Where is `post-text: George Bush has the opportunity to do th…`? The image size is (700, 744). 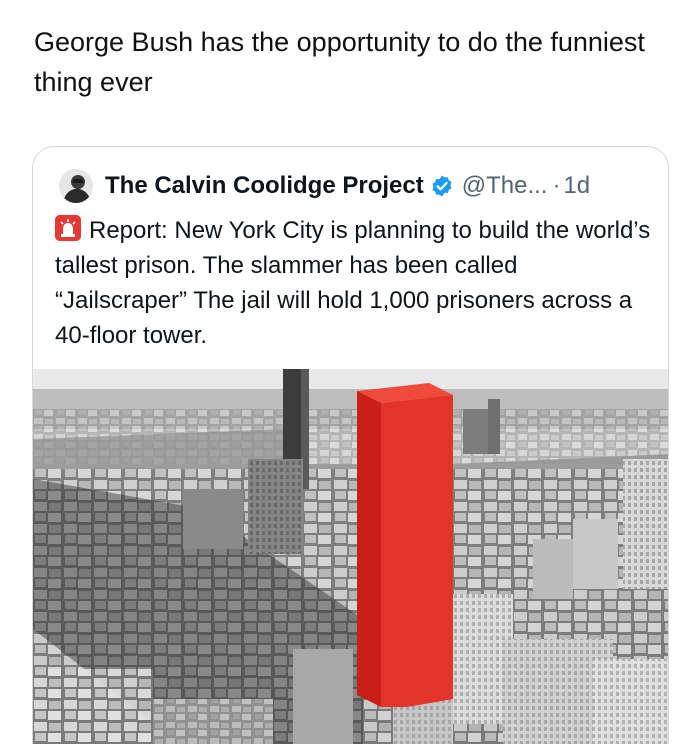
post-text: George Bush has the opportunity to do th… is located at coordinates (339, 62).